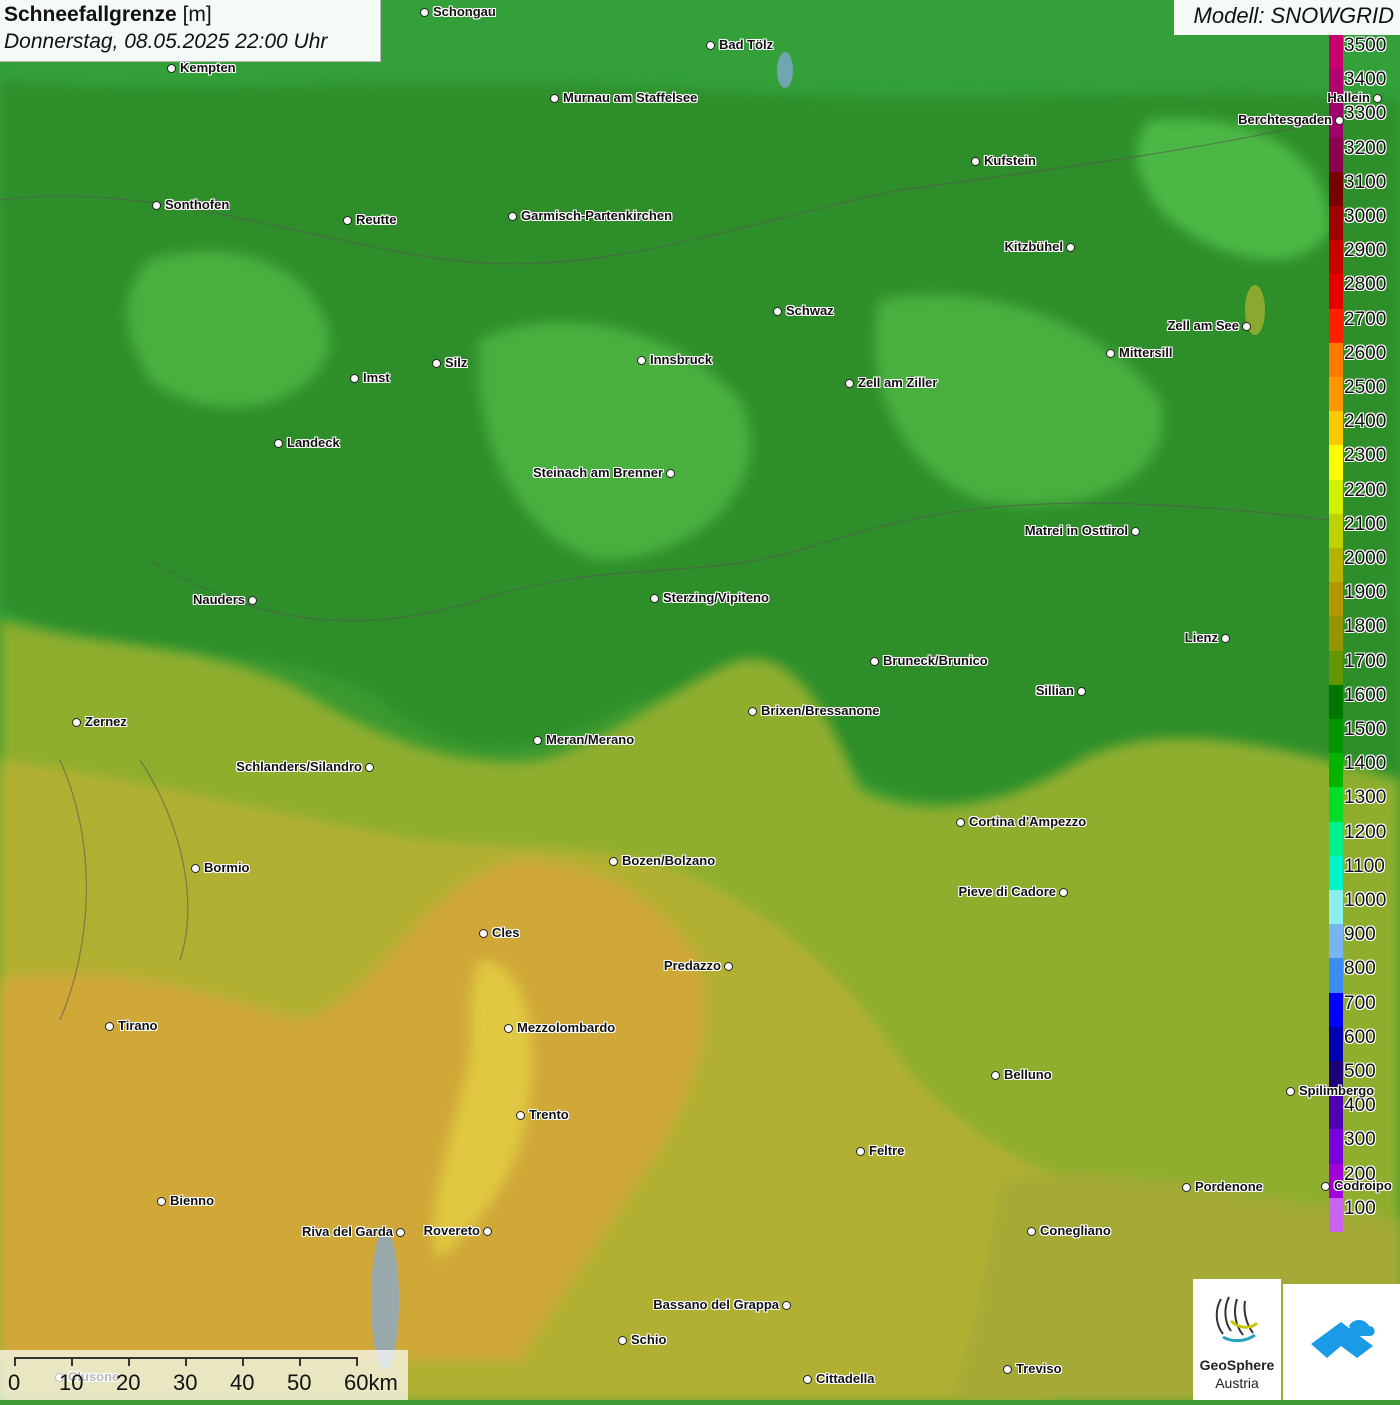  I want to click on city-label: Zell am Ziller, so click(897, 382).